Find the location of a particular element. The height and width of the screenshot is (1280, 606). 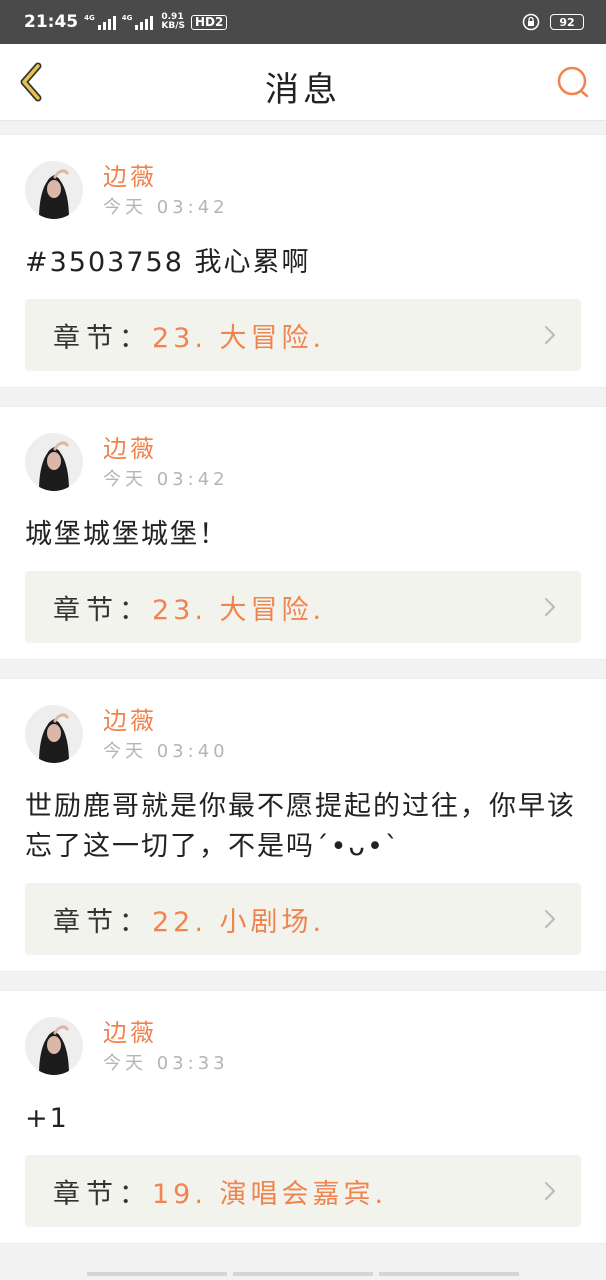

comment-text: 世励鹿哥就是你最不愿提起的过往，你早该忘了这一切了，不是吗´•ᴗ•` is located at coordinates (300, 826).